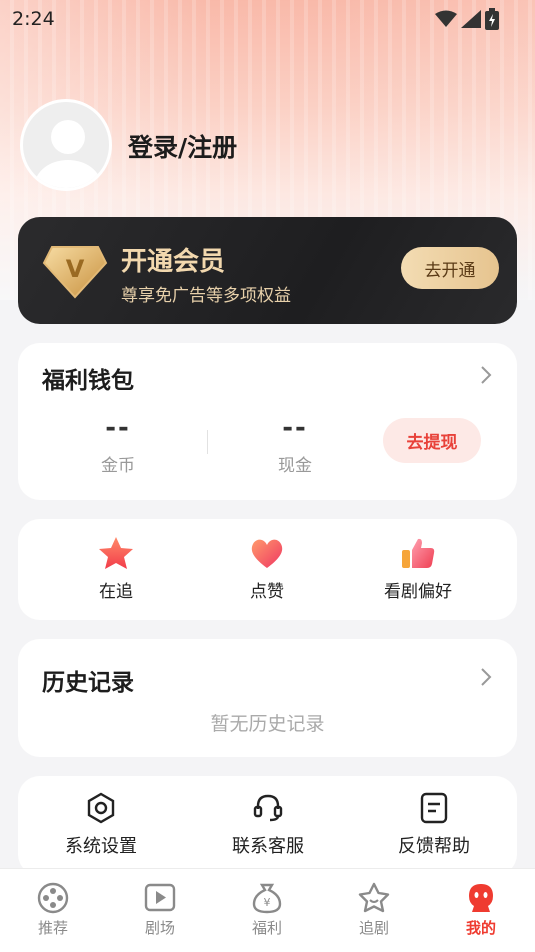 This screenshot has height=952, width=535. I want to click on status-icons, so click(467, 19).